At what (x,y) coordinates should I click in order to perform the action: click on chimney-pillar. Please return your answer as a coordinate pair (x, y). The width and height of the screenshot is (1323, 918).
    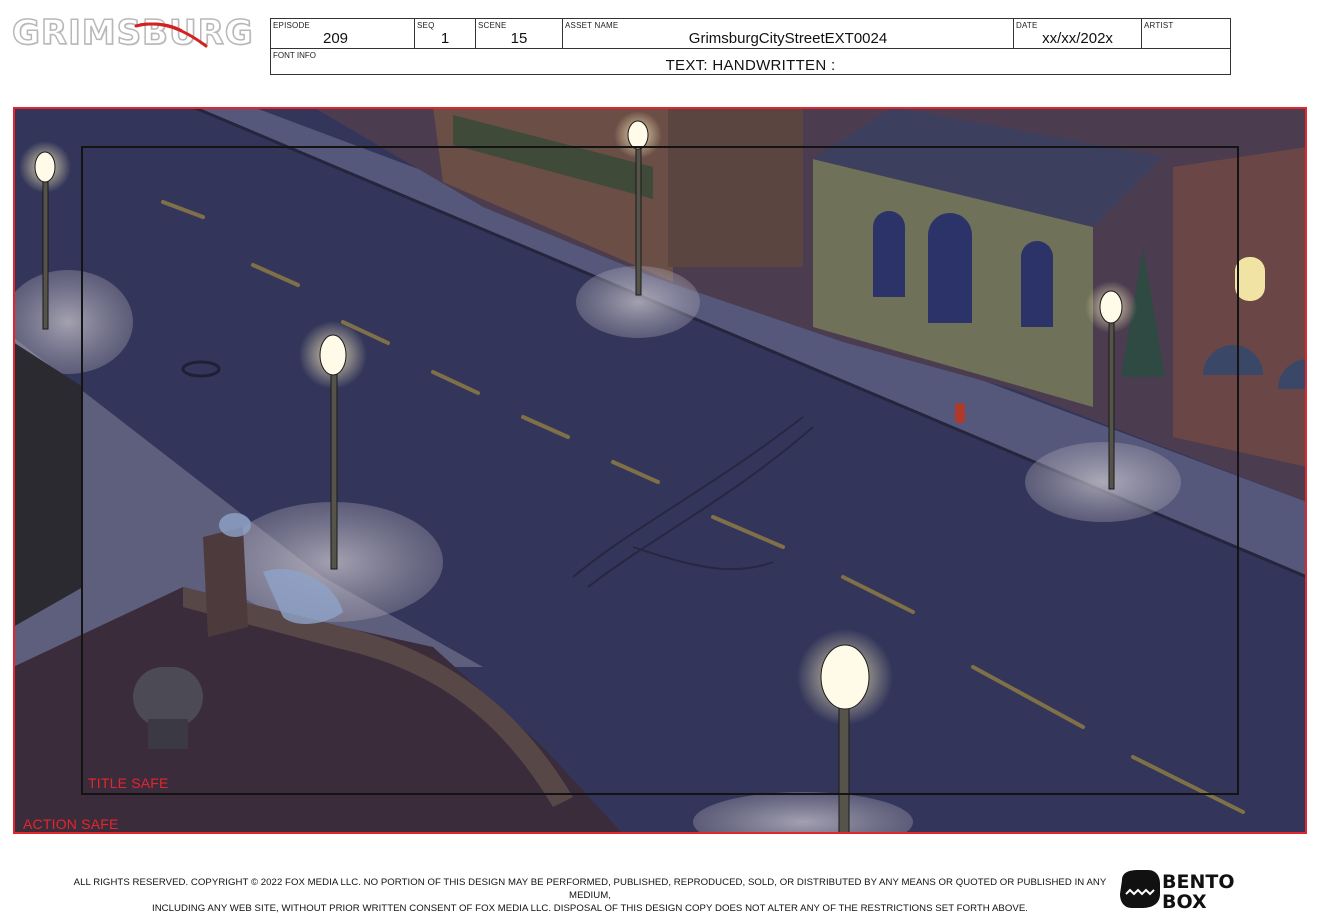
    Looking at the image, I should click on (225, 582).